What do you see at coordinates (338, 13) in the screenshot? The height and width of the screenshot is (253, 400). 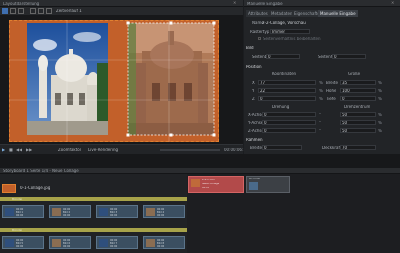 I see `tab-manual-input: Manuelle Eingabe` at bounding box center [338, 13].